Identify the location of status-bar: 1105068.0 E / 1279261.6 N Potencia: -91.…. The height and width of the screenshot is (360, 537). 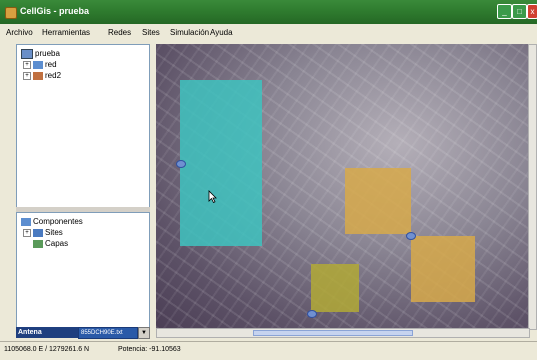
(268, 350).